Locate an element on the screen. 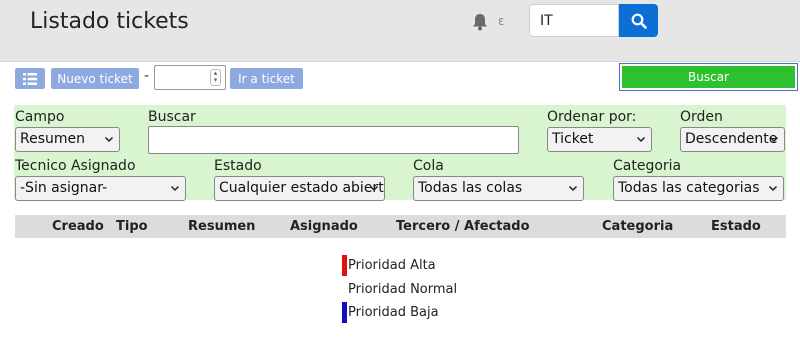 This screenshot has width=800, height=338. list-view-button is located at coordinates (30, 78).